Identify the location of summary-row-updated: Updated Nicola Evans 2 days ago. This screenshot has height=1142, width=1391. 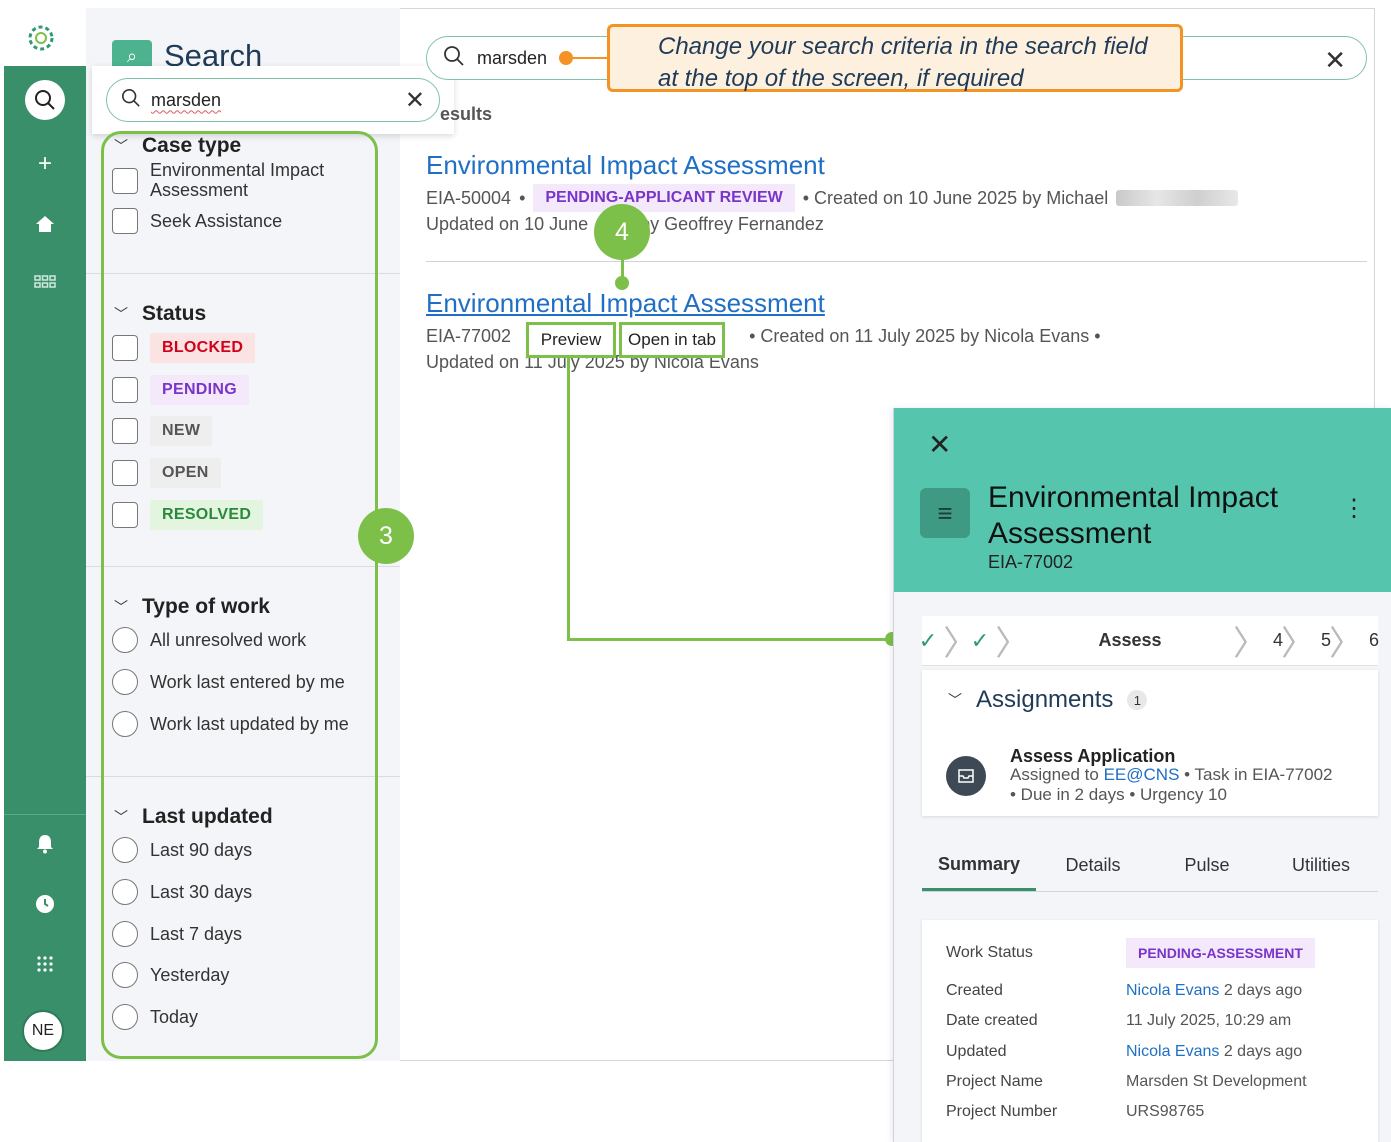
(1124, 1052).